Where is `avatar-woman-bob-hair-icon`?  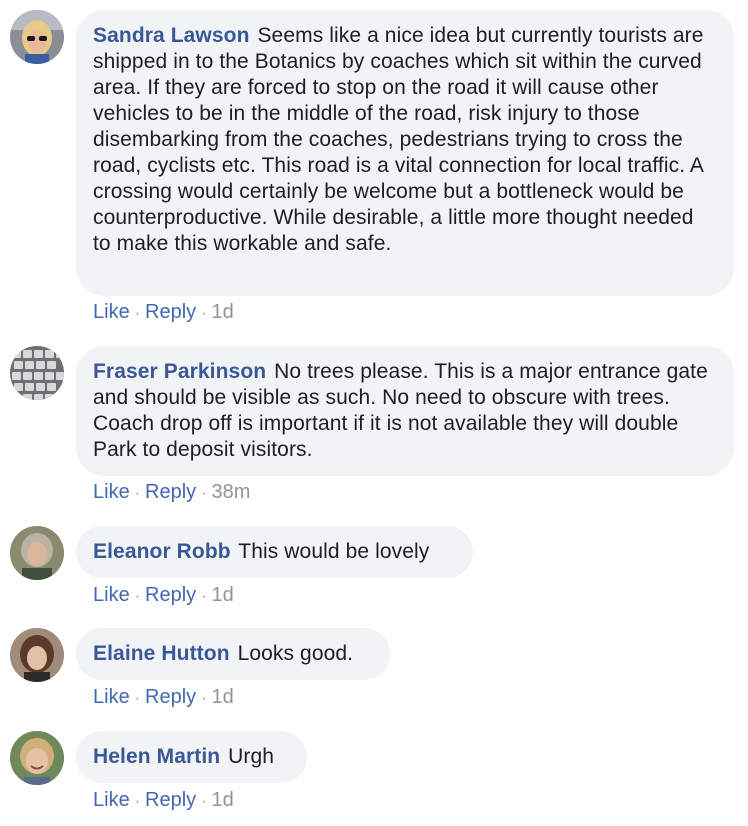
avatar-woman-bob-hair-icon is located at coordinates (37, 655).